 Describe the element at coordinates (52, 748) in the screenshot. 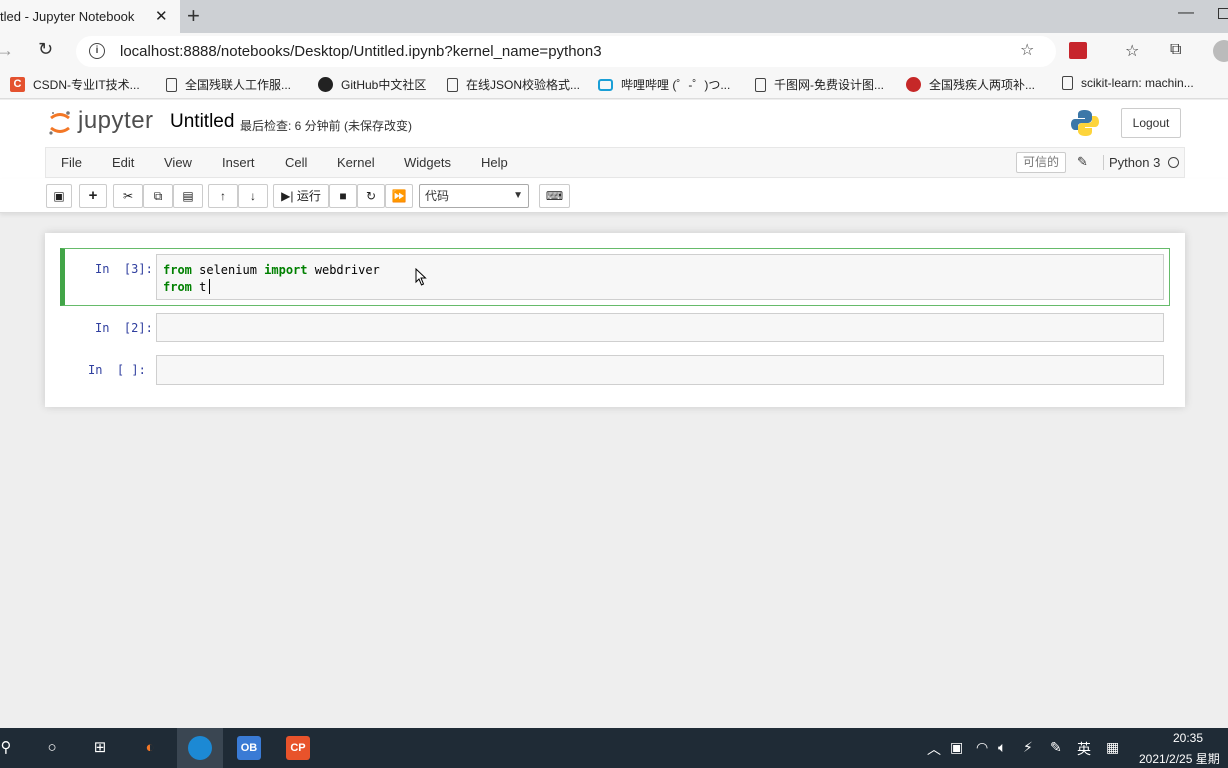

I see `cortana-icon: ○` at that location.